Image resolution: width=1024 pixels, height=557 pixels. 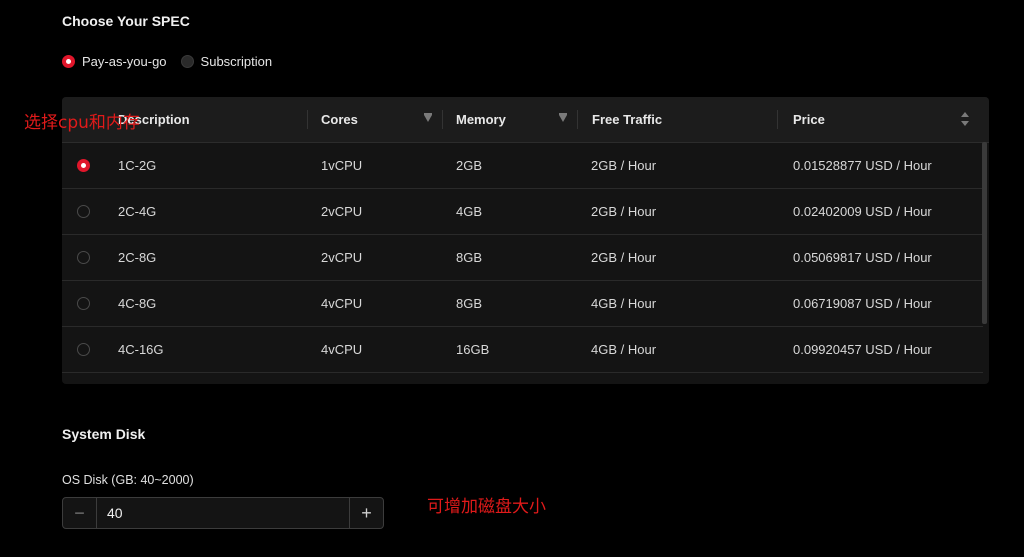 What do you see at coordinates (862, 165) in the screenshot?
I see `cell-price: 0.01528877 USD / Hour` at bounding box center [862, 165].